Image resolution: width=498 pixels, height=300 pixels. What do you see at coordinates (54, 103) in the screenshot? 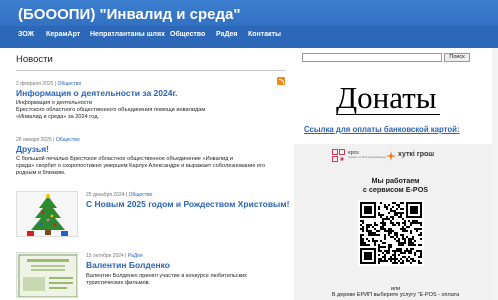
I see `post-excerpt-line: Информация о деятельности` at bounding box center [54, 103].